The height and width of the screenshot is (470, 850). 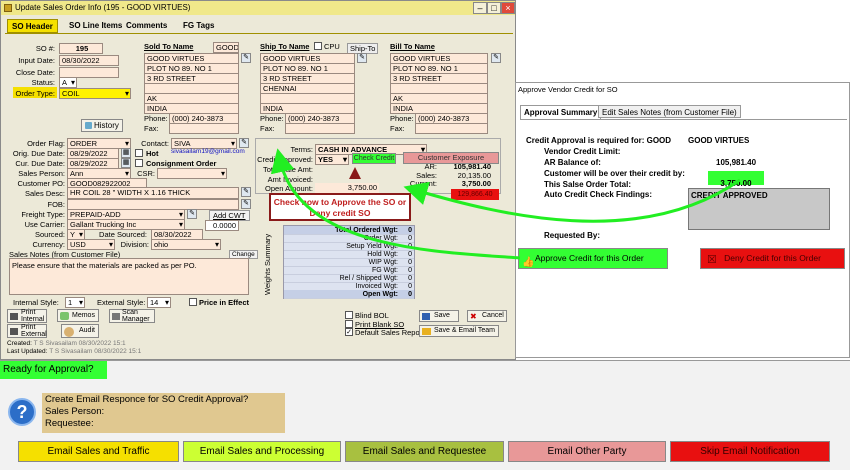 I want to click on email-sales-traffic-button: Email Sales and Traffic, so click(x=98, y=451).